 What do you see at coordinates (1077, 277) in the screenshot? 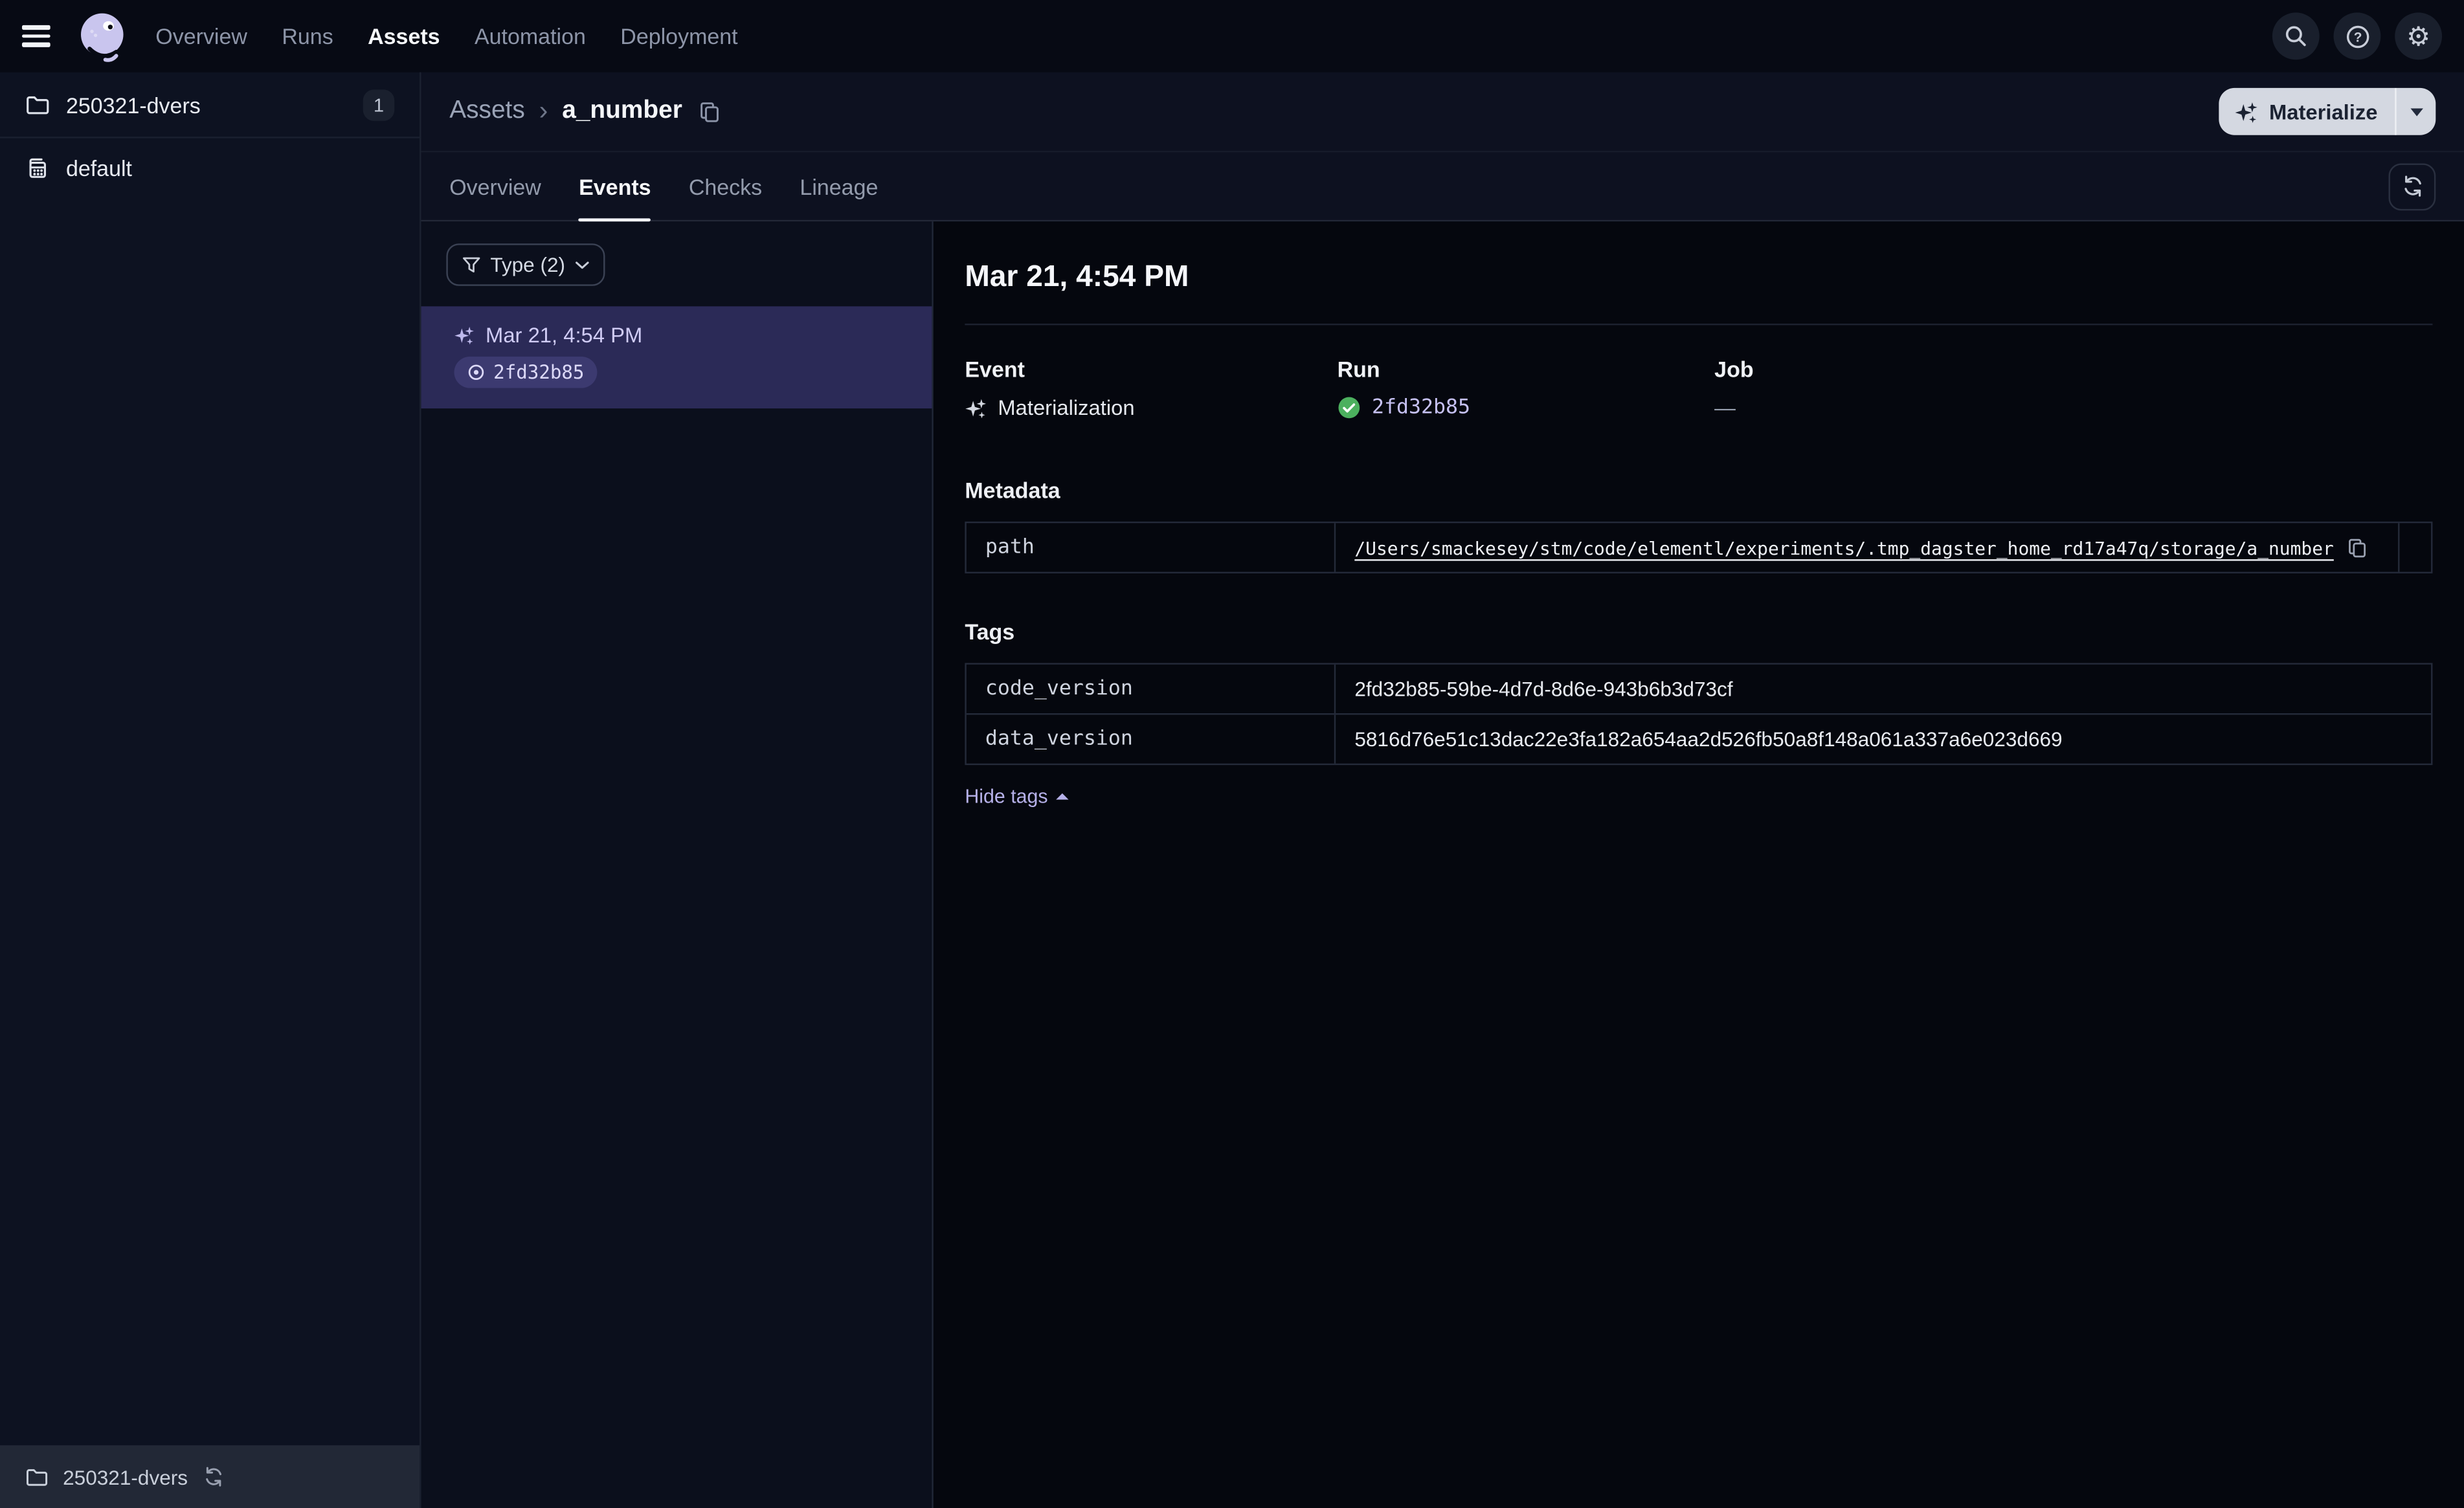
I see `event-detail-title: Mar 21, 4:54 PM` at bounding box center [1077, 277].